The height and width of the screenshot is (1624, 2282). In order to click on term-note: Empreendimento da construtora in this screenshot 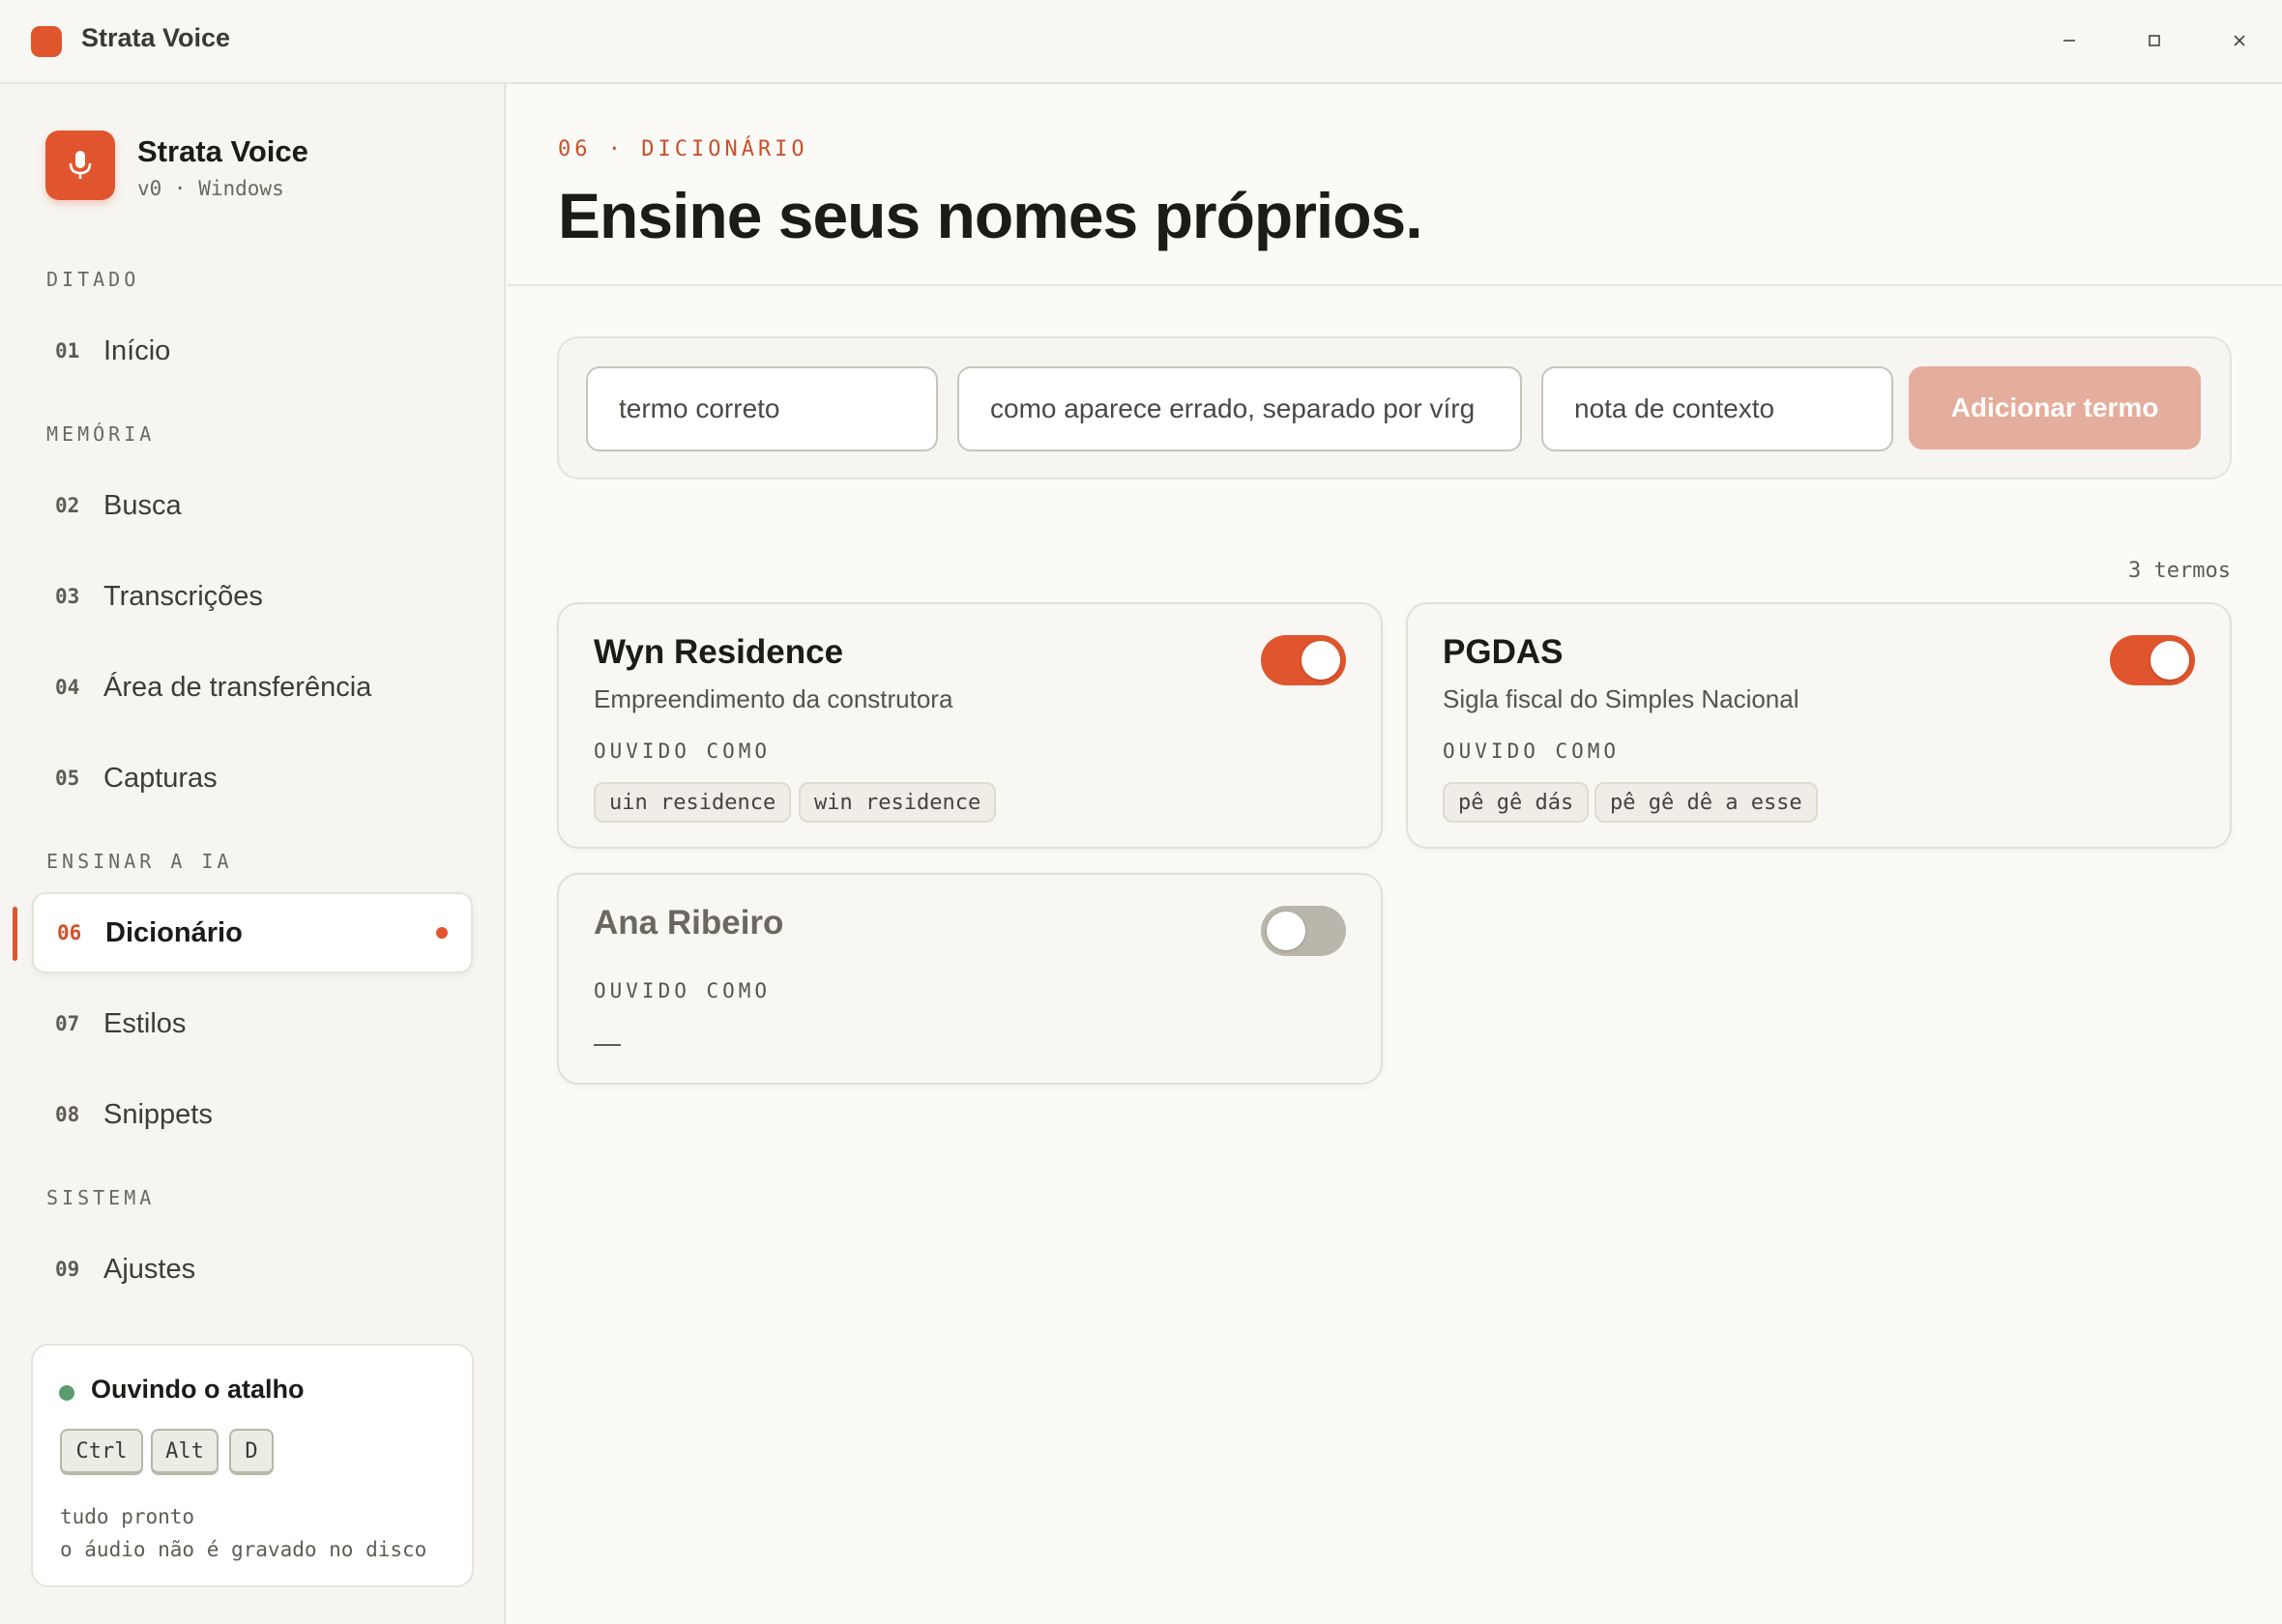, I will do `click(774, 698)`.